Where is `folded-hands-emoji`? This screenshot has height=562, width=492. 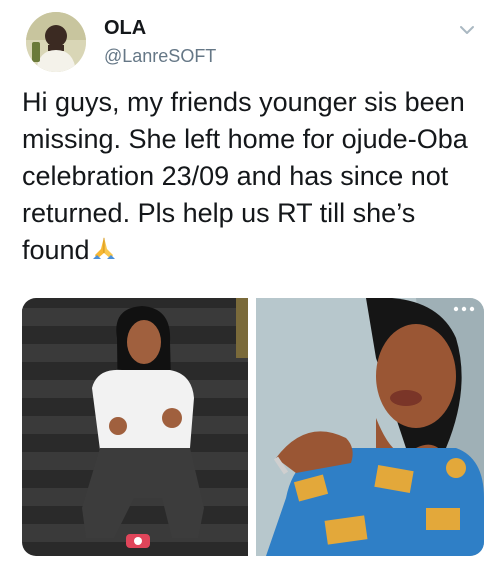 folded-hands-emoji is located at coordinates (103, 248).